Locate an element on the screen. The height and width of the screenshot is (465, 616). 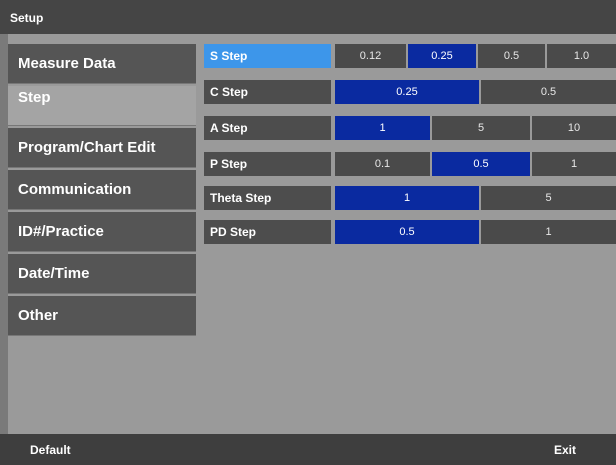
p-step-option-0.1: 0.1 is located at coordinates (382, 164).